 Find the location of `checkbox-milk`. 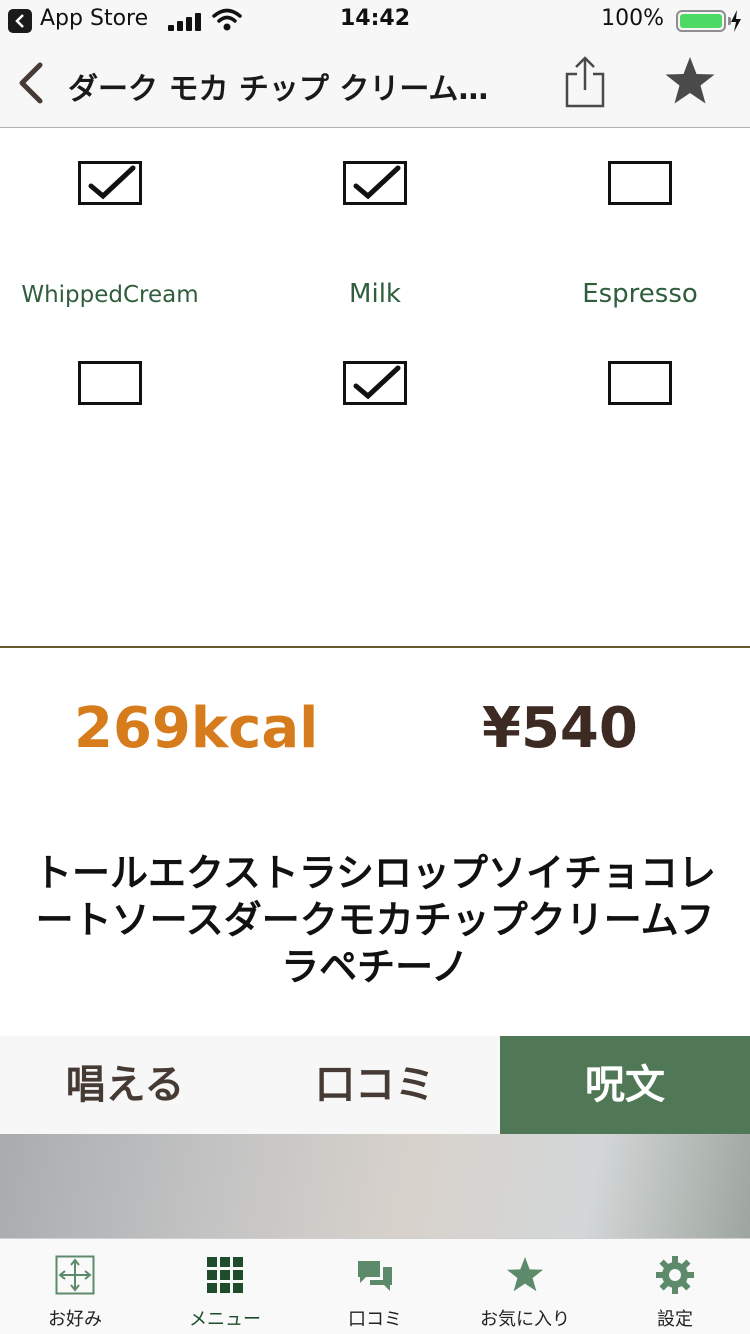

checkbox-milk is located at coordinates (375, 383).